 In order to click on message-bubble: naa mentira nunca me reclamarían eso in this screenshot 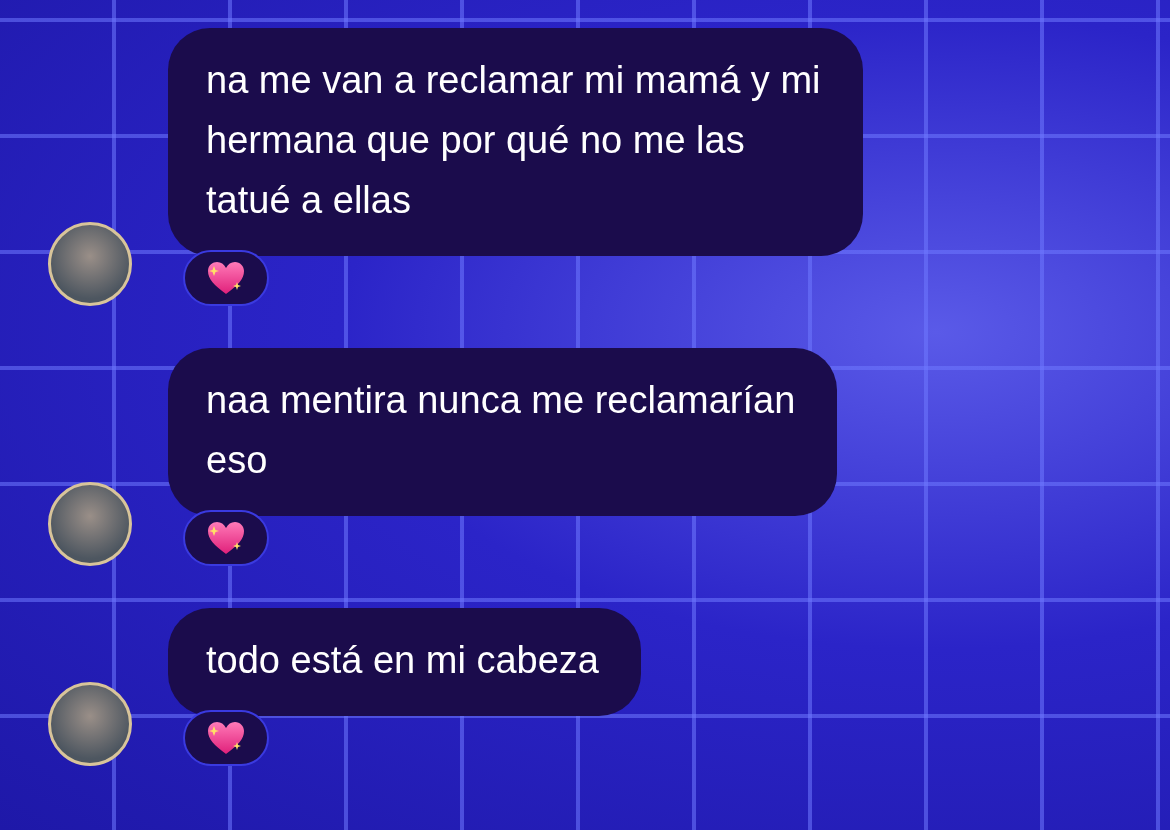, I will do `click(503, 432)`.